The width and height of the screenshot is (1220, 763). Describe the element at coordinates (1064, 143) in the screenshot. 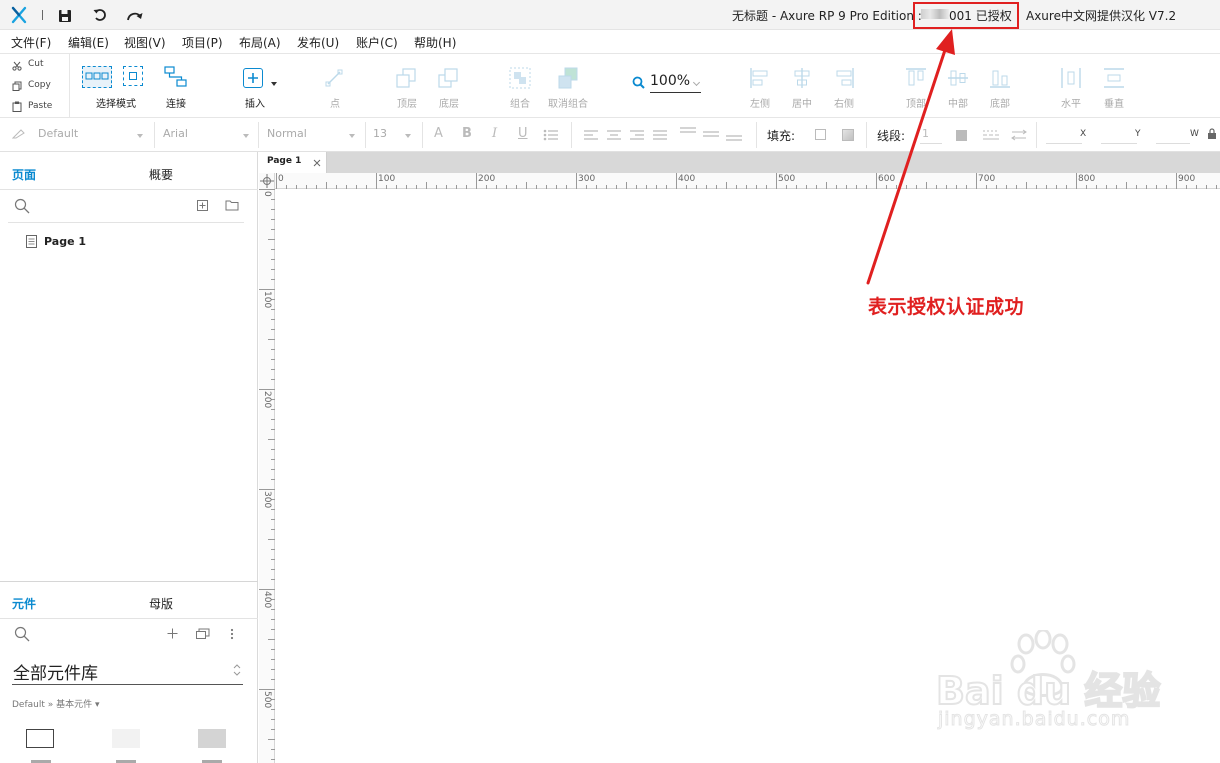

I see `x-input-underline` at that location.